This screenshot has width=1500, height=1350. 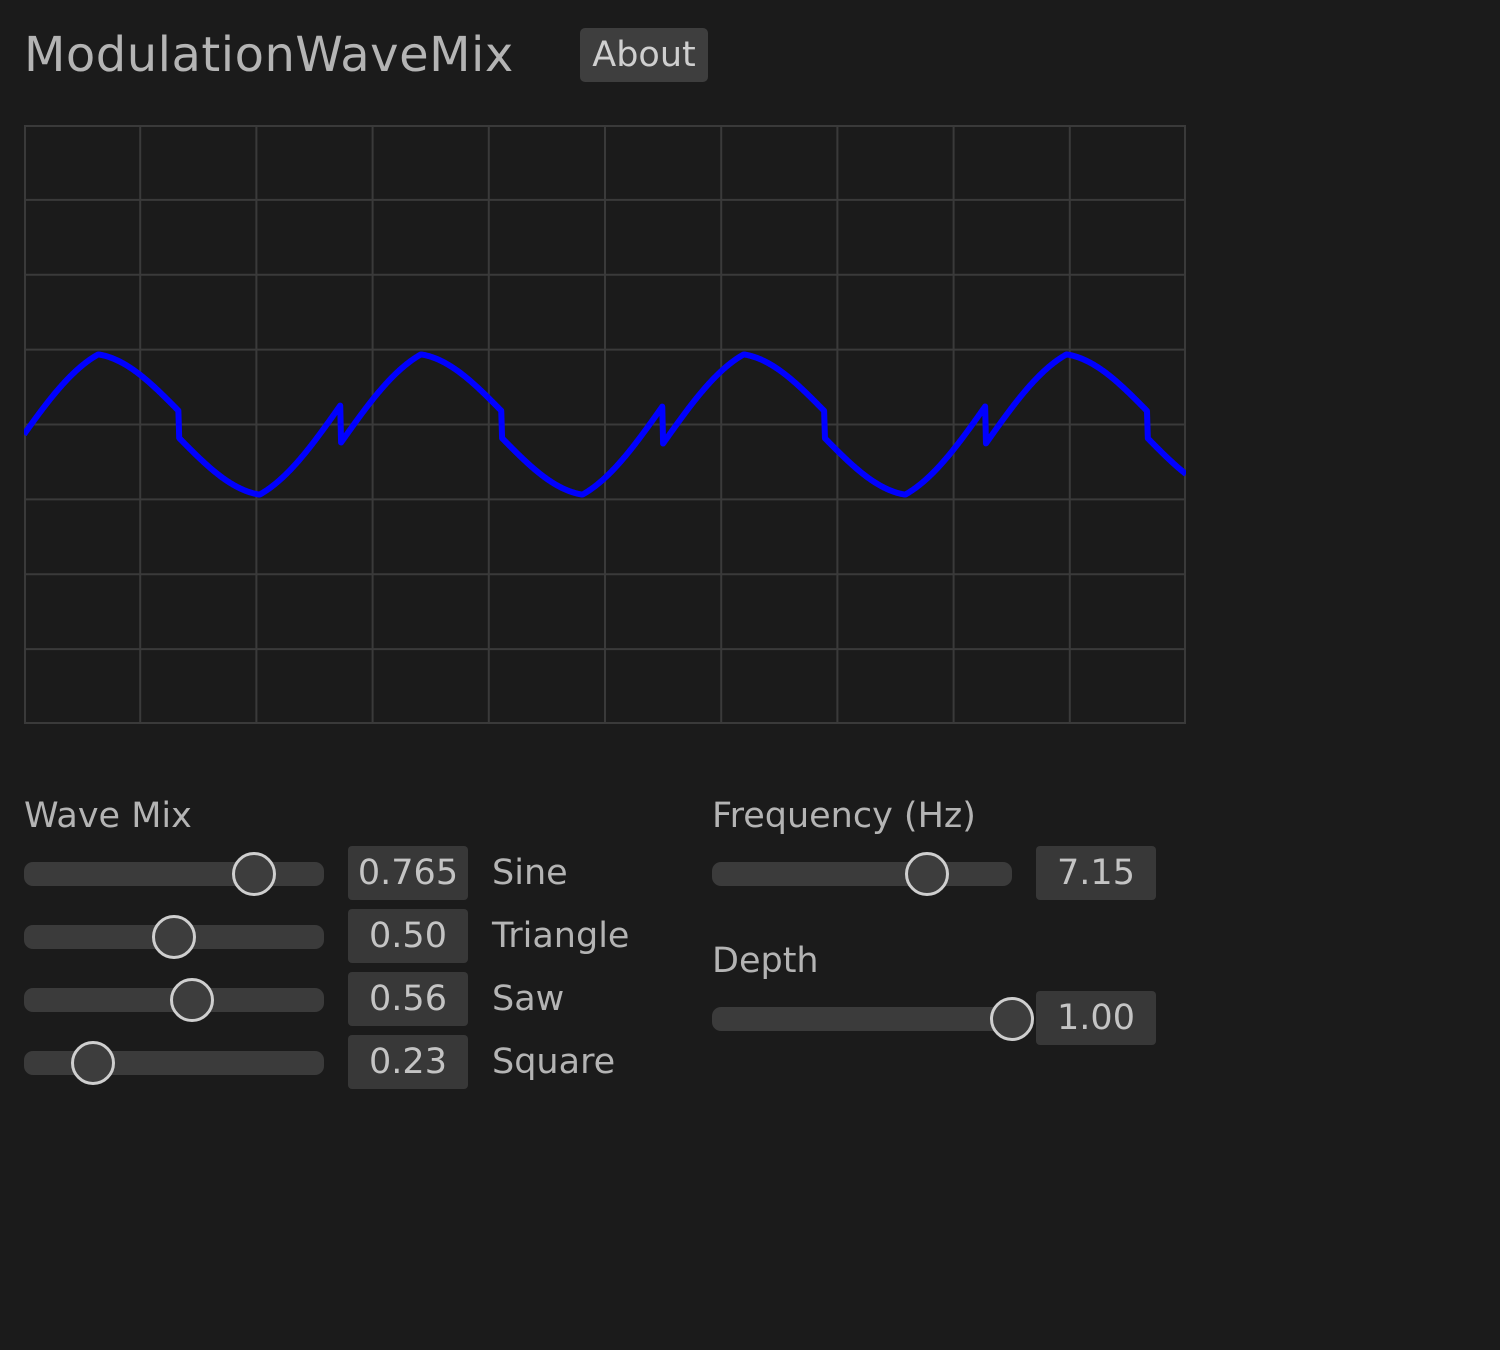 I want to click on about-button: About, so click(x=644, y=55).